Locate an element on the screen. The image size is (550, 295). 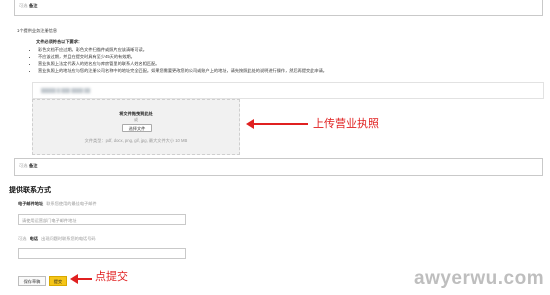
drop-or-text: 或 is located at coordinates (136, 119).